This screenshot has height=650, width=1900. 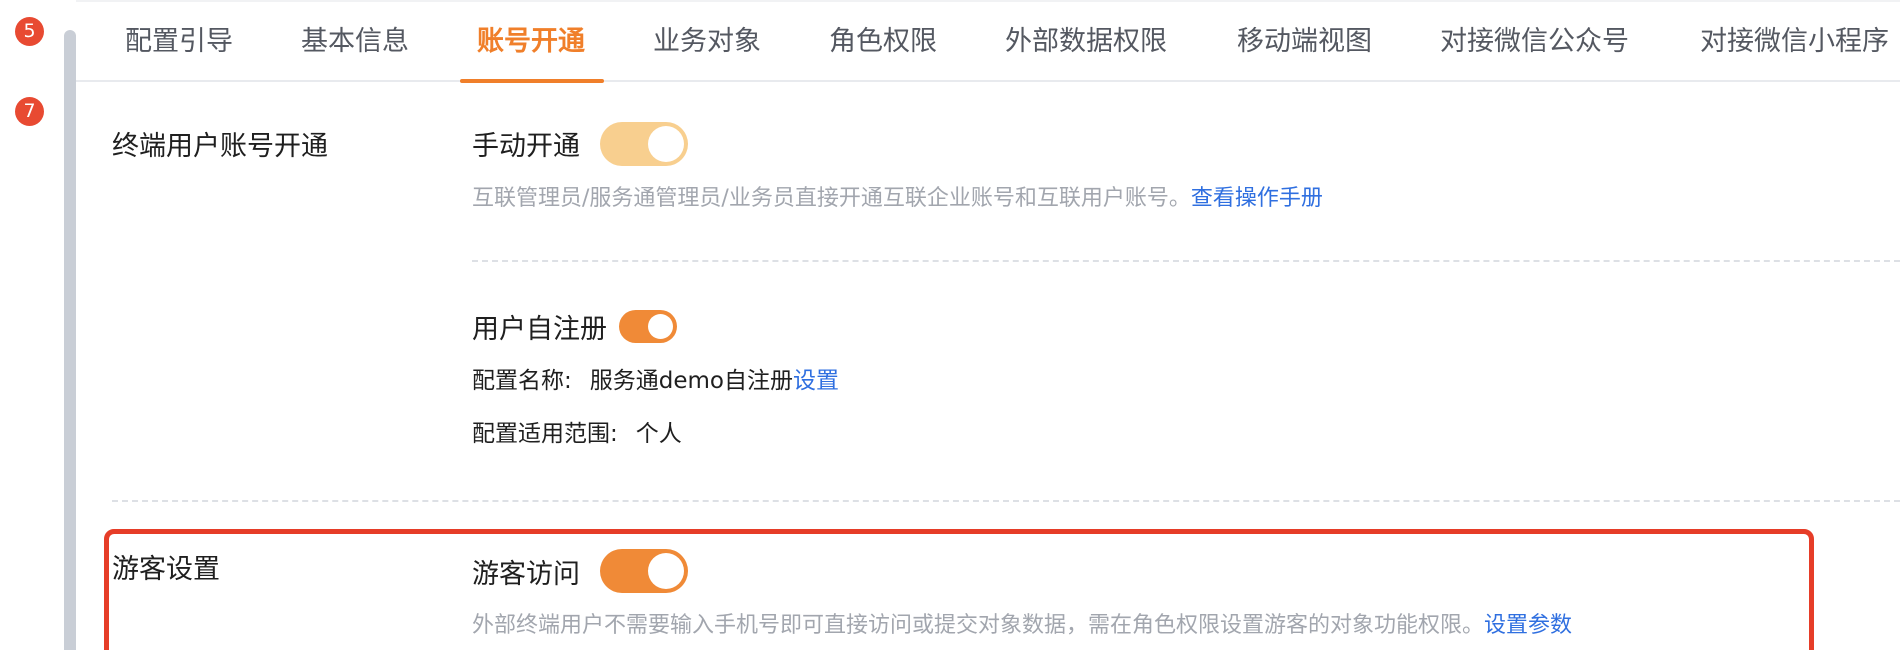 I want to click on manual-open-description: 互联管理员/服务通管理员/业务员直接开通互联企业账号和互联用户账号。查看操作手册, so click(x=897, y=196).